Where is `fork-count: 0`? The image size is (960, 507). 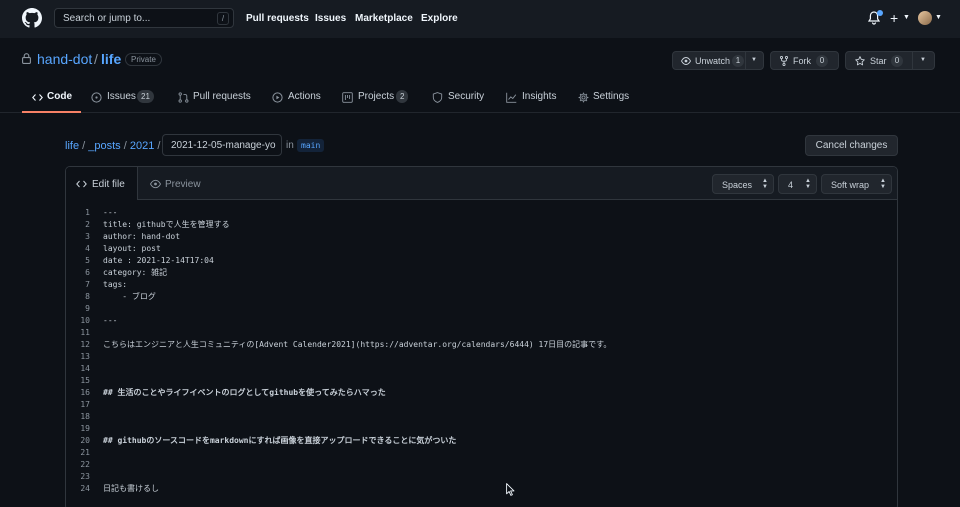
fork-count: 0 is located at coordinates (822, 61).